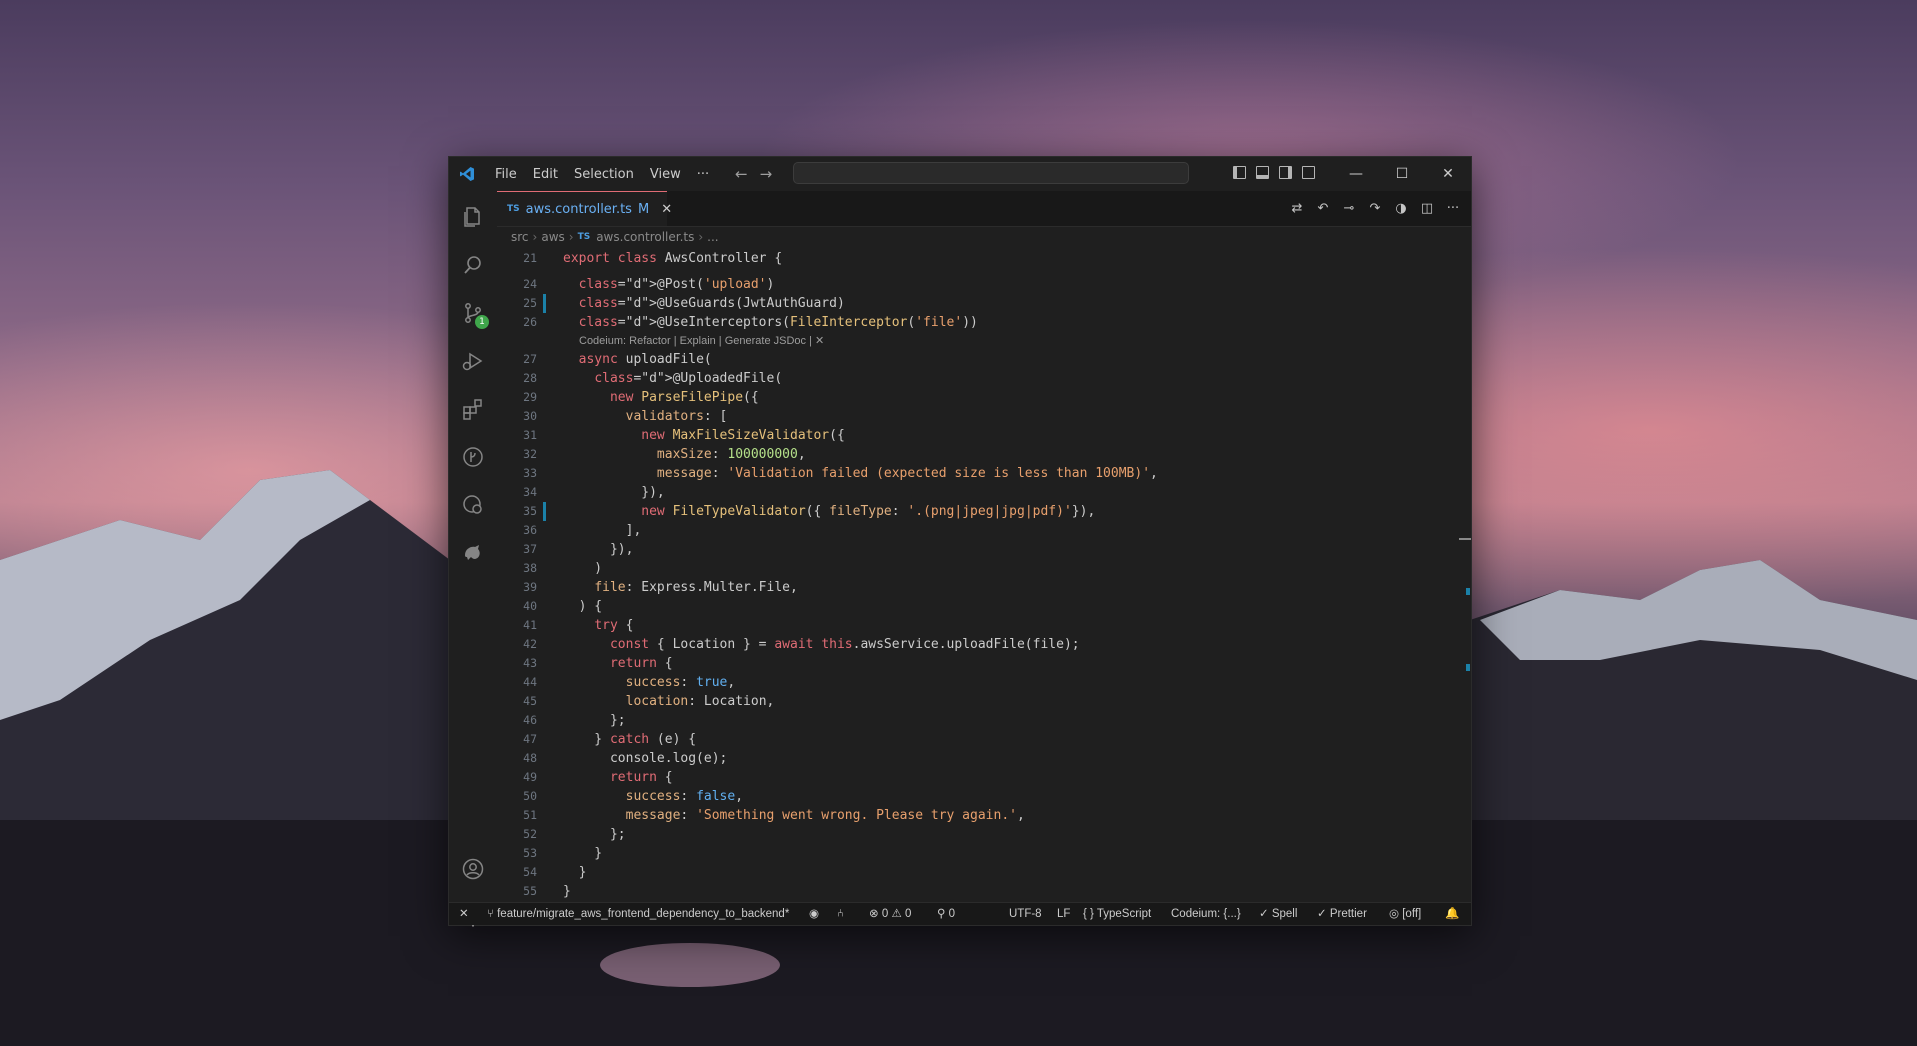 The image size is (1917, 1046). I want to click on line-number: 34, so click(530, 492).